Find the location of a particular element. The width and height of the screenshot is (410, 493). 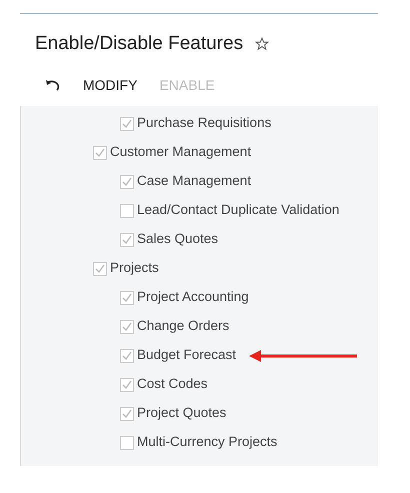

star-icon is located at coordinates (262, 43).